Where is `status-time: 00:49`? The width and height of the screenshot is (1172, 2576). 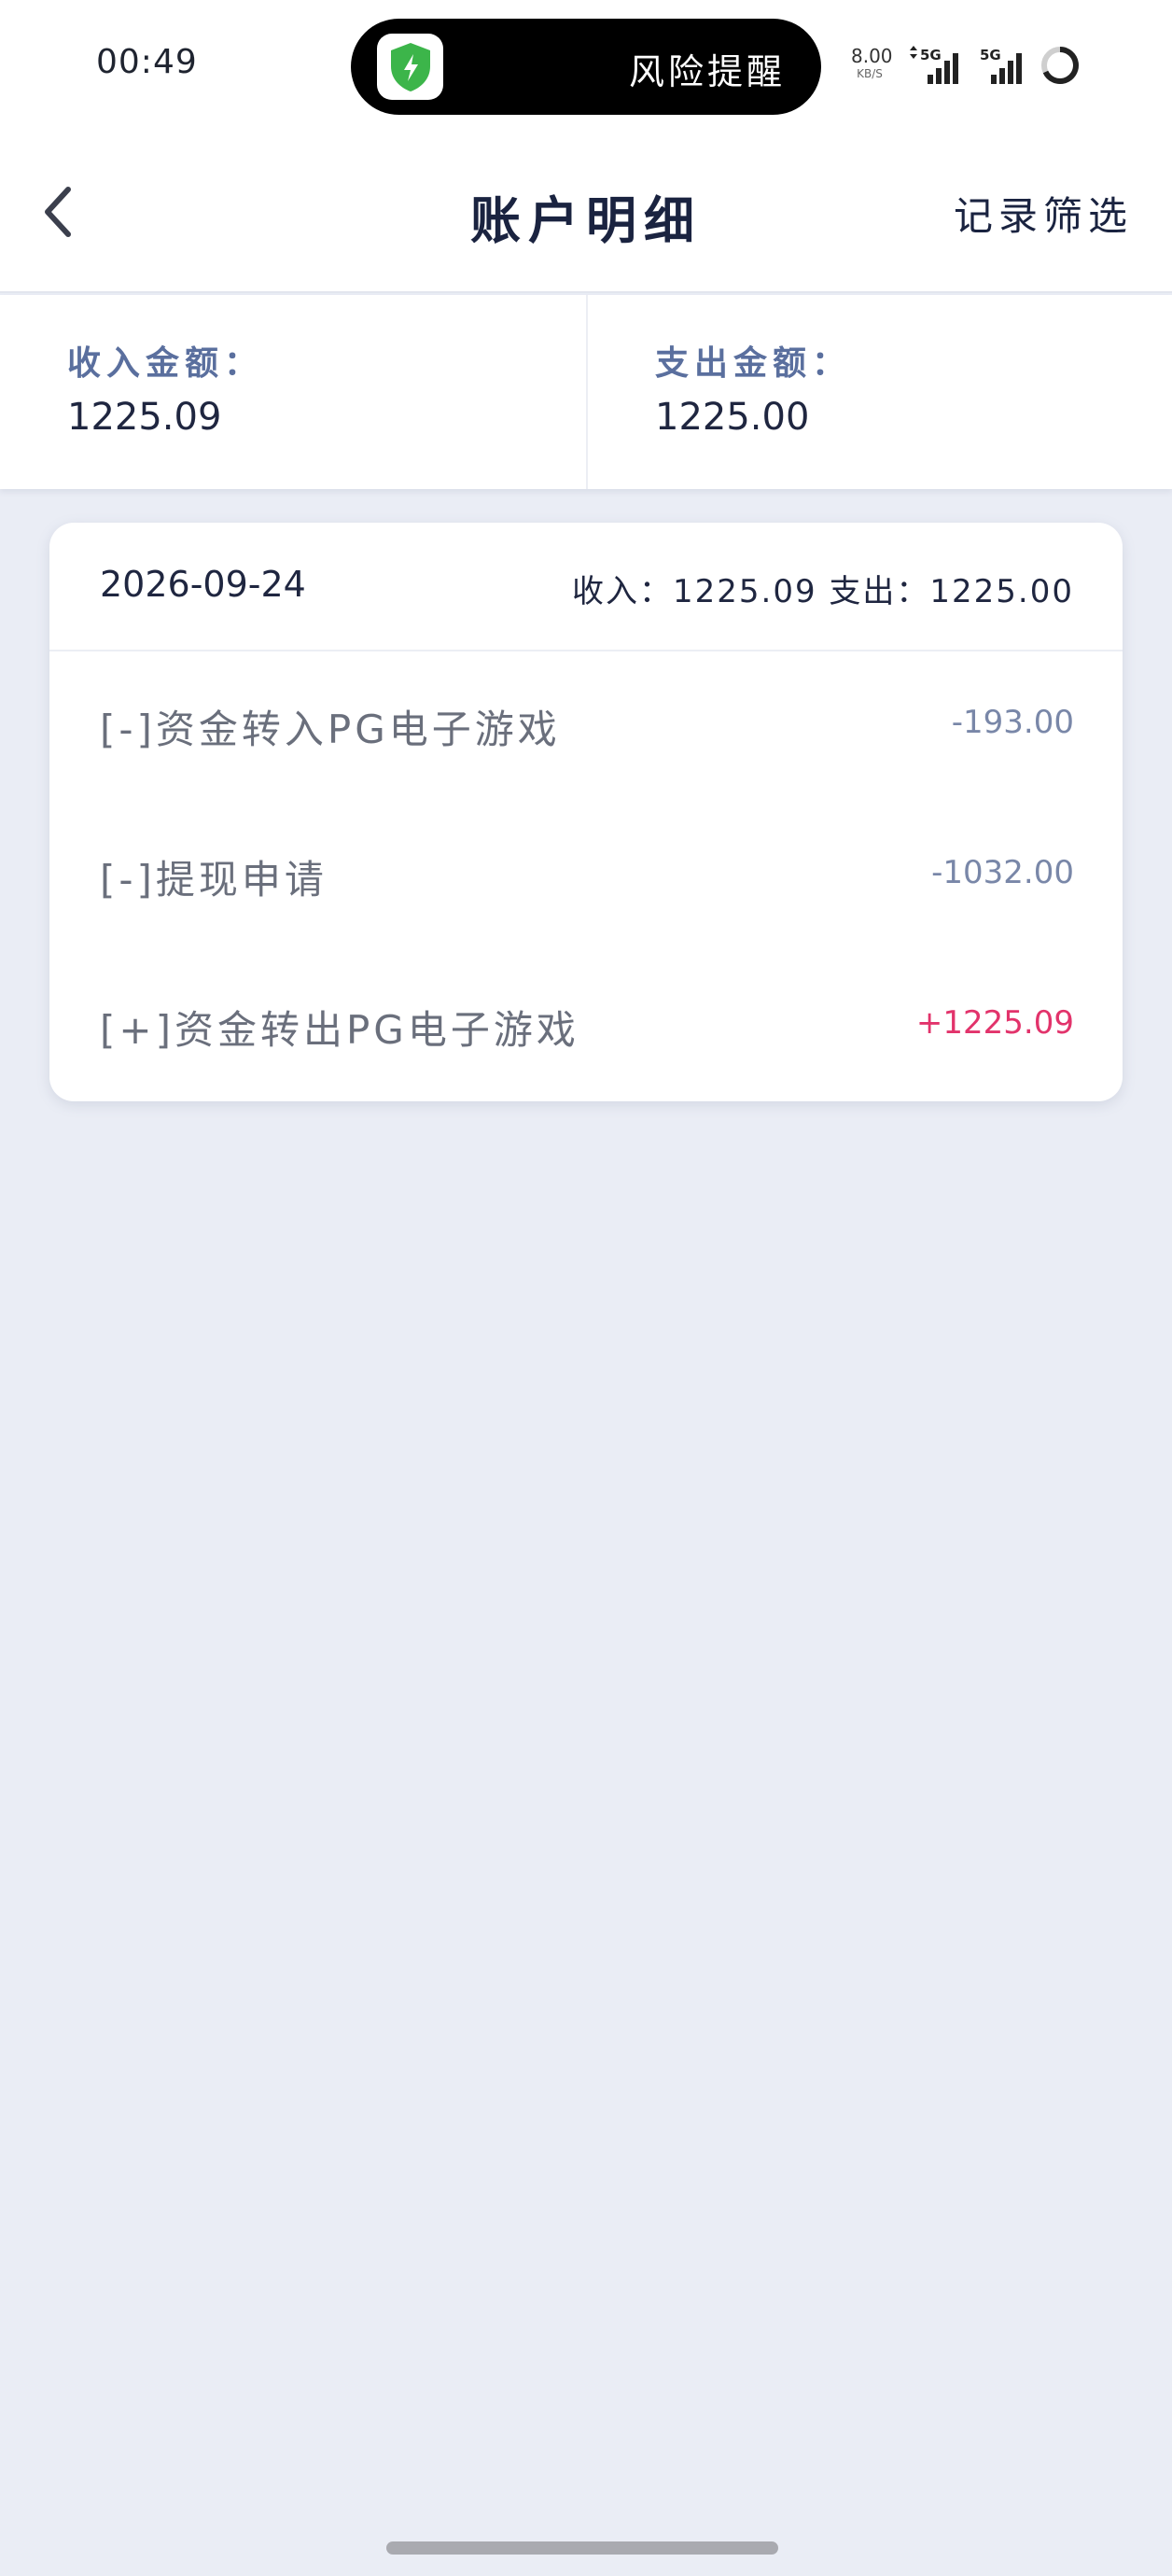 status-time: 00:49 is located at coordinates (147, 62).